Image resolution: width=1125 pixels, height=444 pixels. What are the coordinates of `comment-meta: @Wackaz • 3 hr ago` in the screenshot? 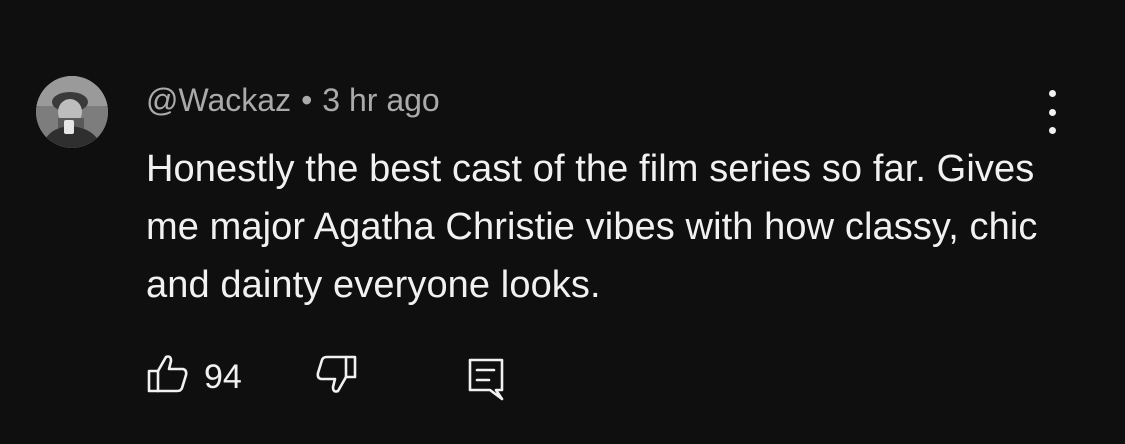 It's located at (293, 100).